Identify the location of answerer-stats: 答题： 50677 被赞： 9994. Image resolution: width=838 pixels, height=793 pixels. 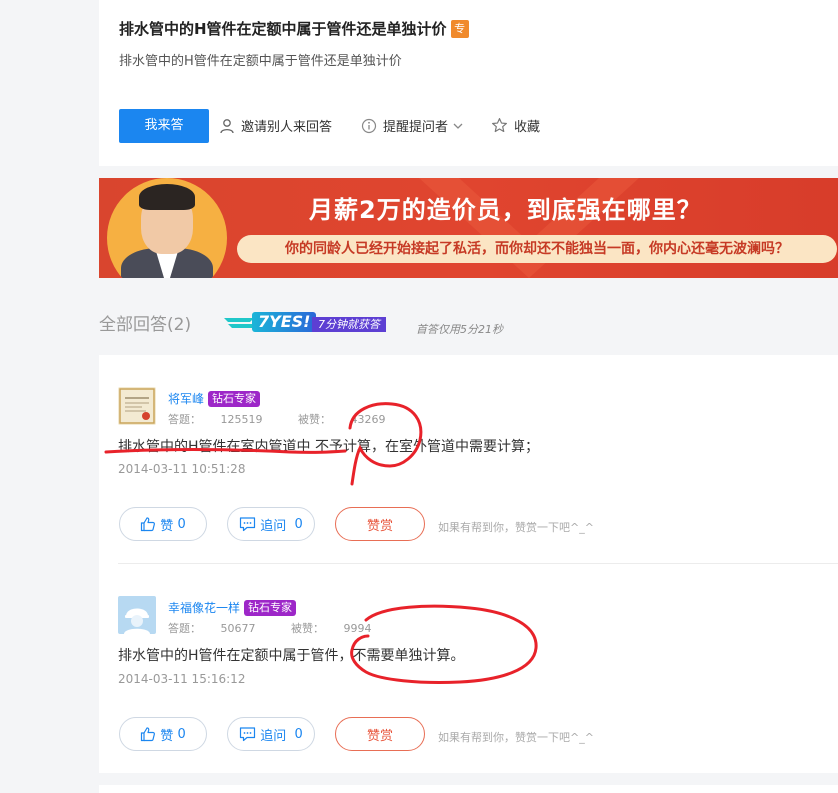
(286, 628).